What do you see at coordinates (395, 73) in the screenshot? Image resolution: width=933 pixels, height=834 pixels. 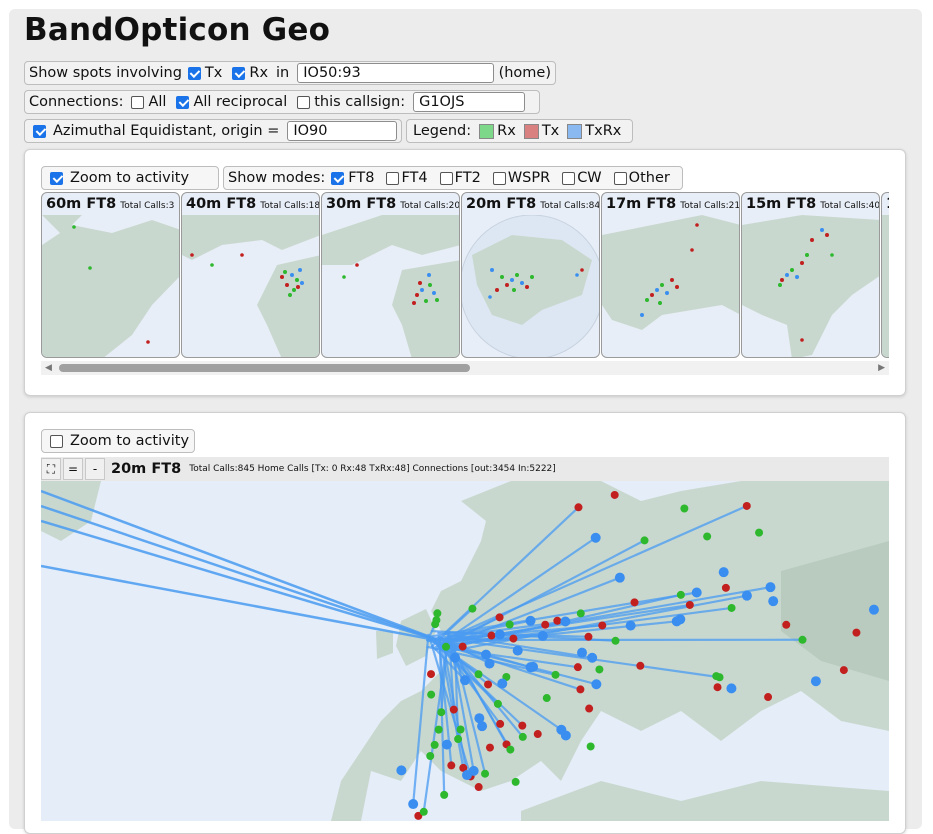 I see `square-input: IO50:93` at bounding box center [395, 73].